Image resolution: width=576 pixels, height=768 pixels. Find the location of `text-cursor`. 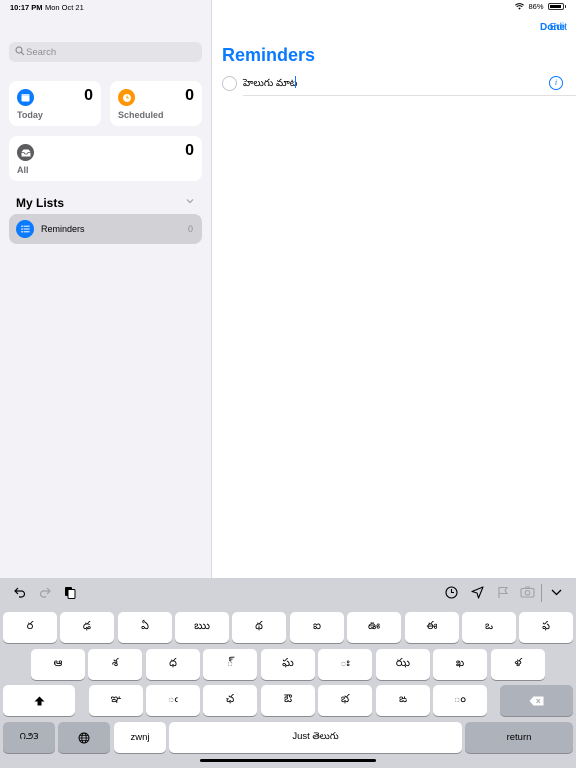

text-cursor is located at coordinates (295, 82).